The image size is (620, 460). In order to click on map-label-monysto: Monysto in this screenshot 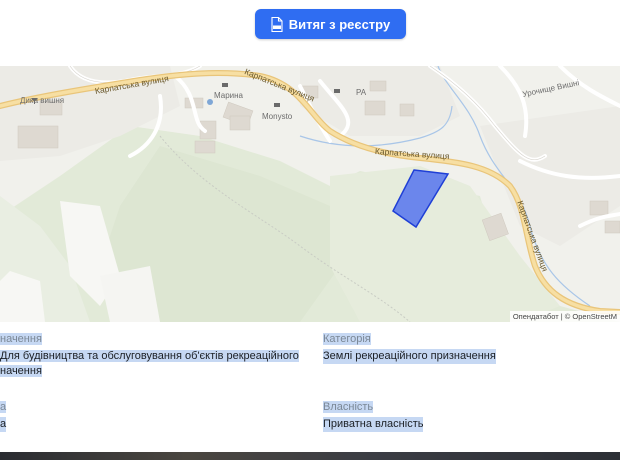, I will do `click(277, 116)`.